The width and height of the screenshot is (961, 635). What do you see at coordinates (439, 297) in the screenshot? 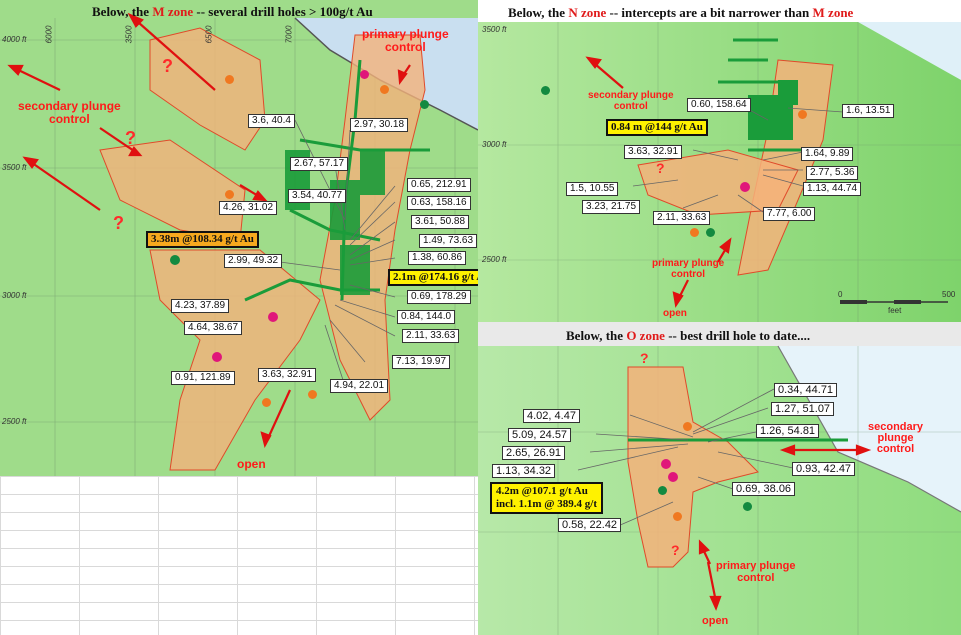
I see `intercept-label: 0.69, 178.29` at bounding box center [439, 297].